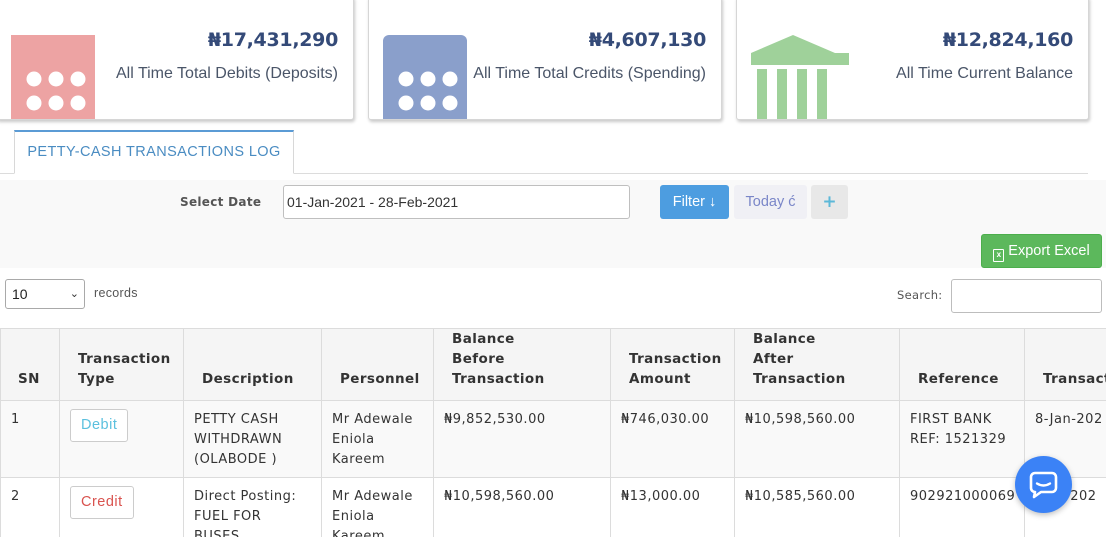  I want to click on cell-description: Direct Posting: FUEL FOR BUSES, so click(252, 507).